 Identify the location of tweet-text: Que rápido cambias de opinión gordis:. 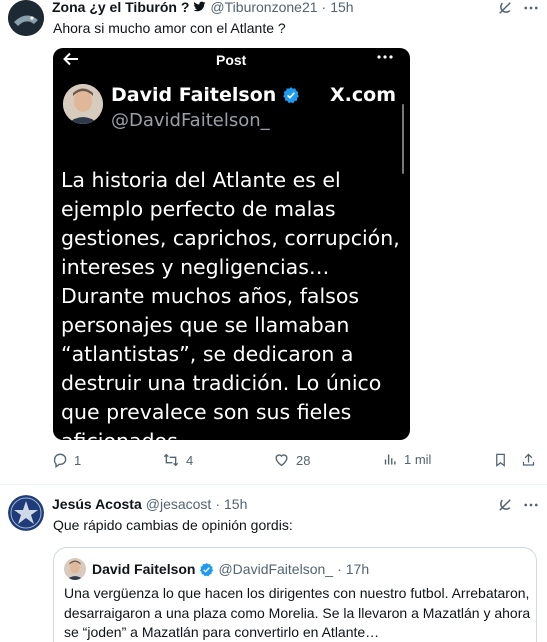
(173, 525).